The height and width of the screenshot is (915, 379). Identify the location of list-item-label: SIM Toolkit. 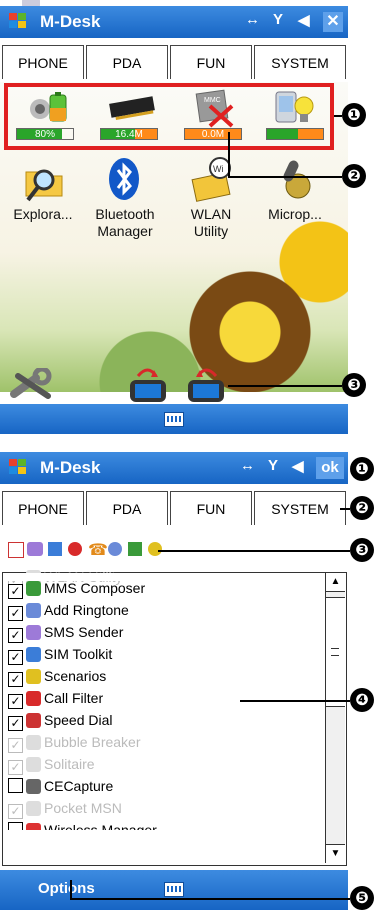
(78, 654).